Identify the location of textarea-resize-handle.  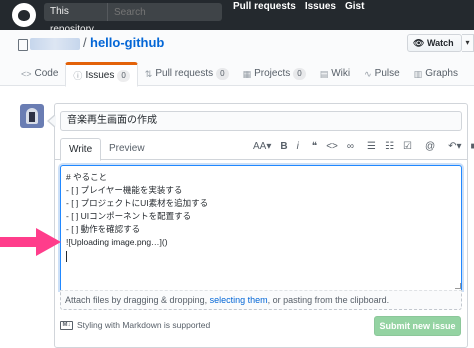
(458, 286).